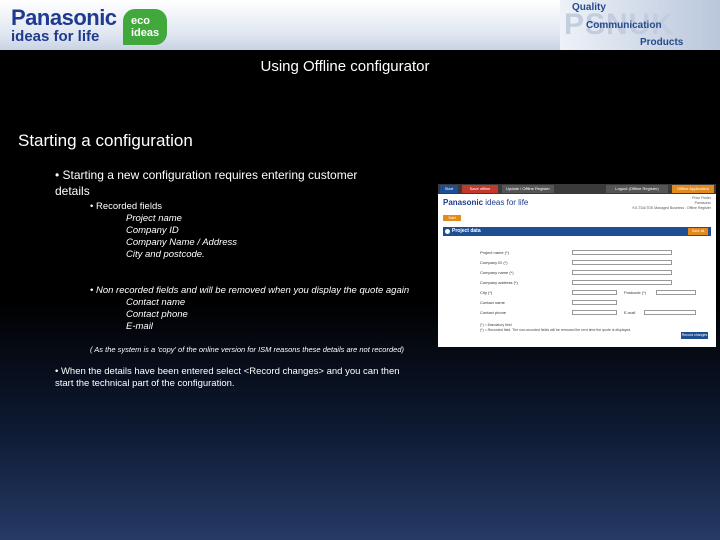  What do you see at coordinates (694, 335) in the screenshot?
I see `record-changes-button: Record changes` at bounding box center [694, 335].